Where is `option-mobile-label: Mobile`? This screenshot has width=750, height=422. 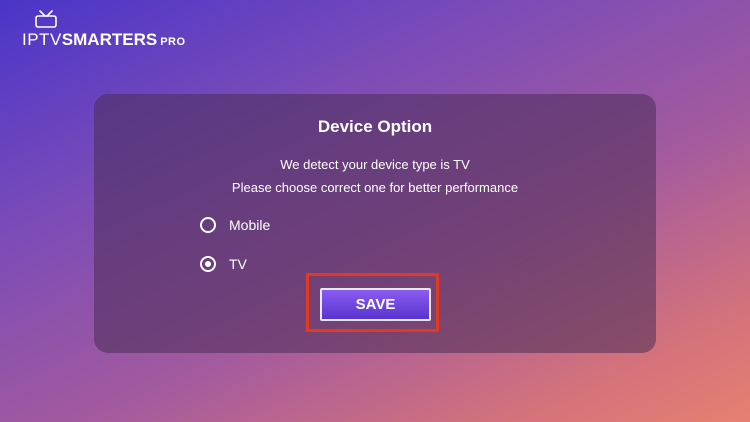 option-mobile-label: Mobile is located at coordinates (250, 225).